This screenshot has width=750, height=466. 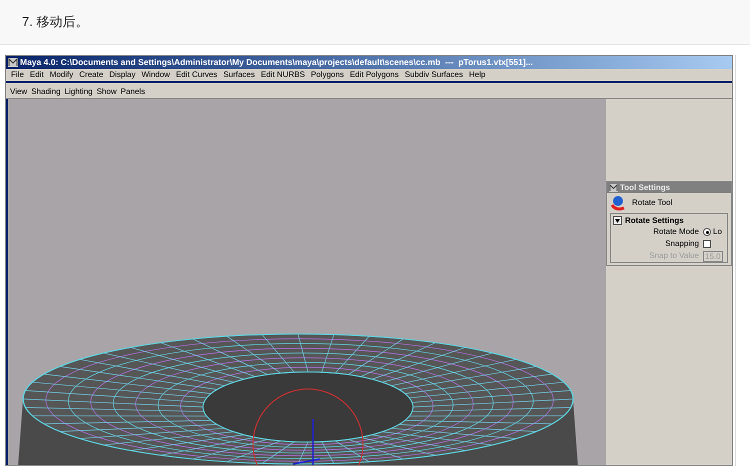 What do you see at coordinates (46, 92) in the screenshot?
I see `panel-menu-item: Shading` at bounding box center [46, 92].